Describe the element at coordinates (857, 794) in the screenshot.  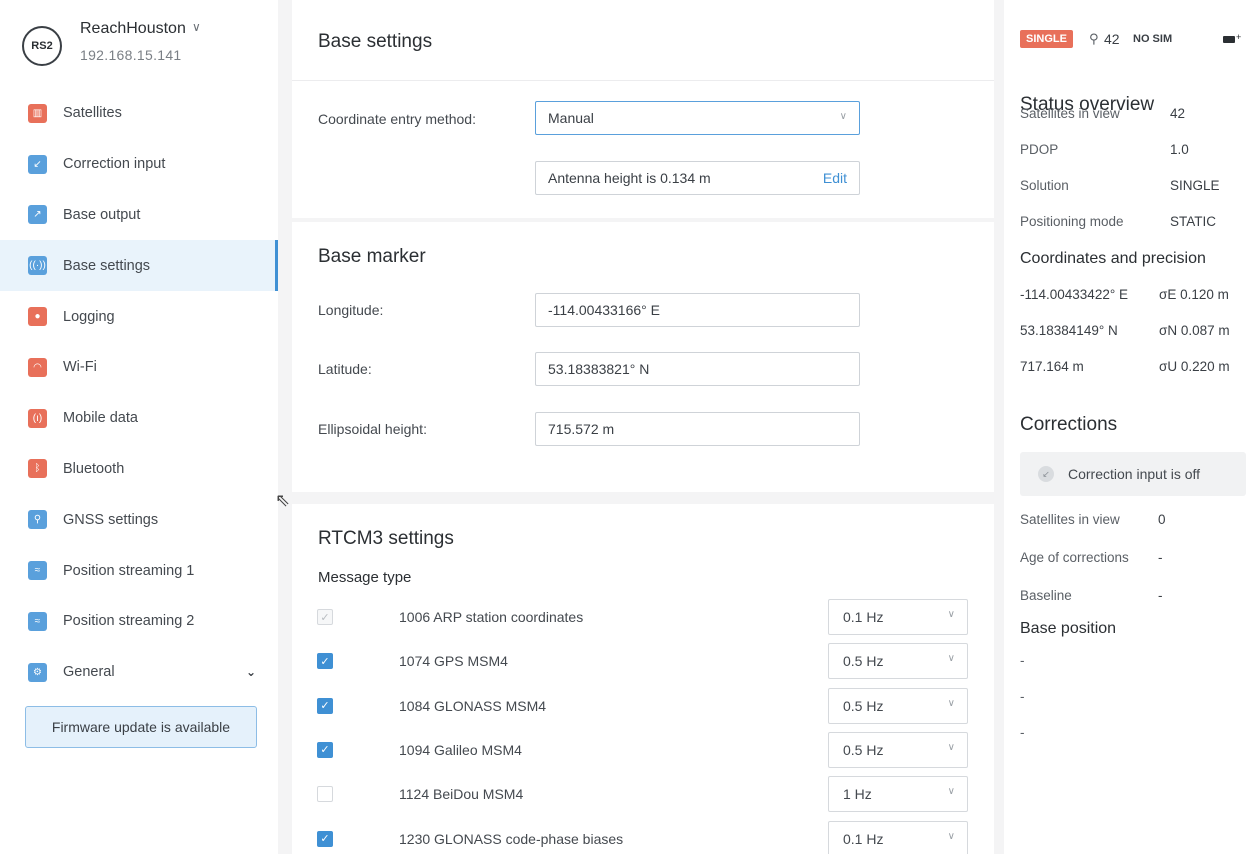
I see `message-rate-value: 1 Hz` at that location.